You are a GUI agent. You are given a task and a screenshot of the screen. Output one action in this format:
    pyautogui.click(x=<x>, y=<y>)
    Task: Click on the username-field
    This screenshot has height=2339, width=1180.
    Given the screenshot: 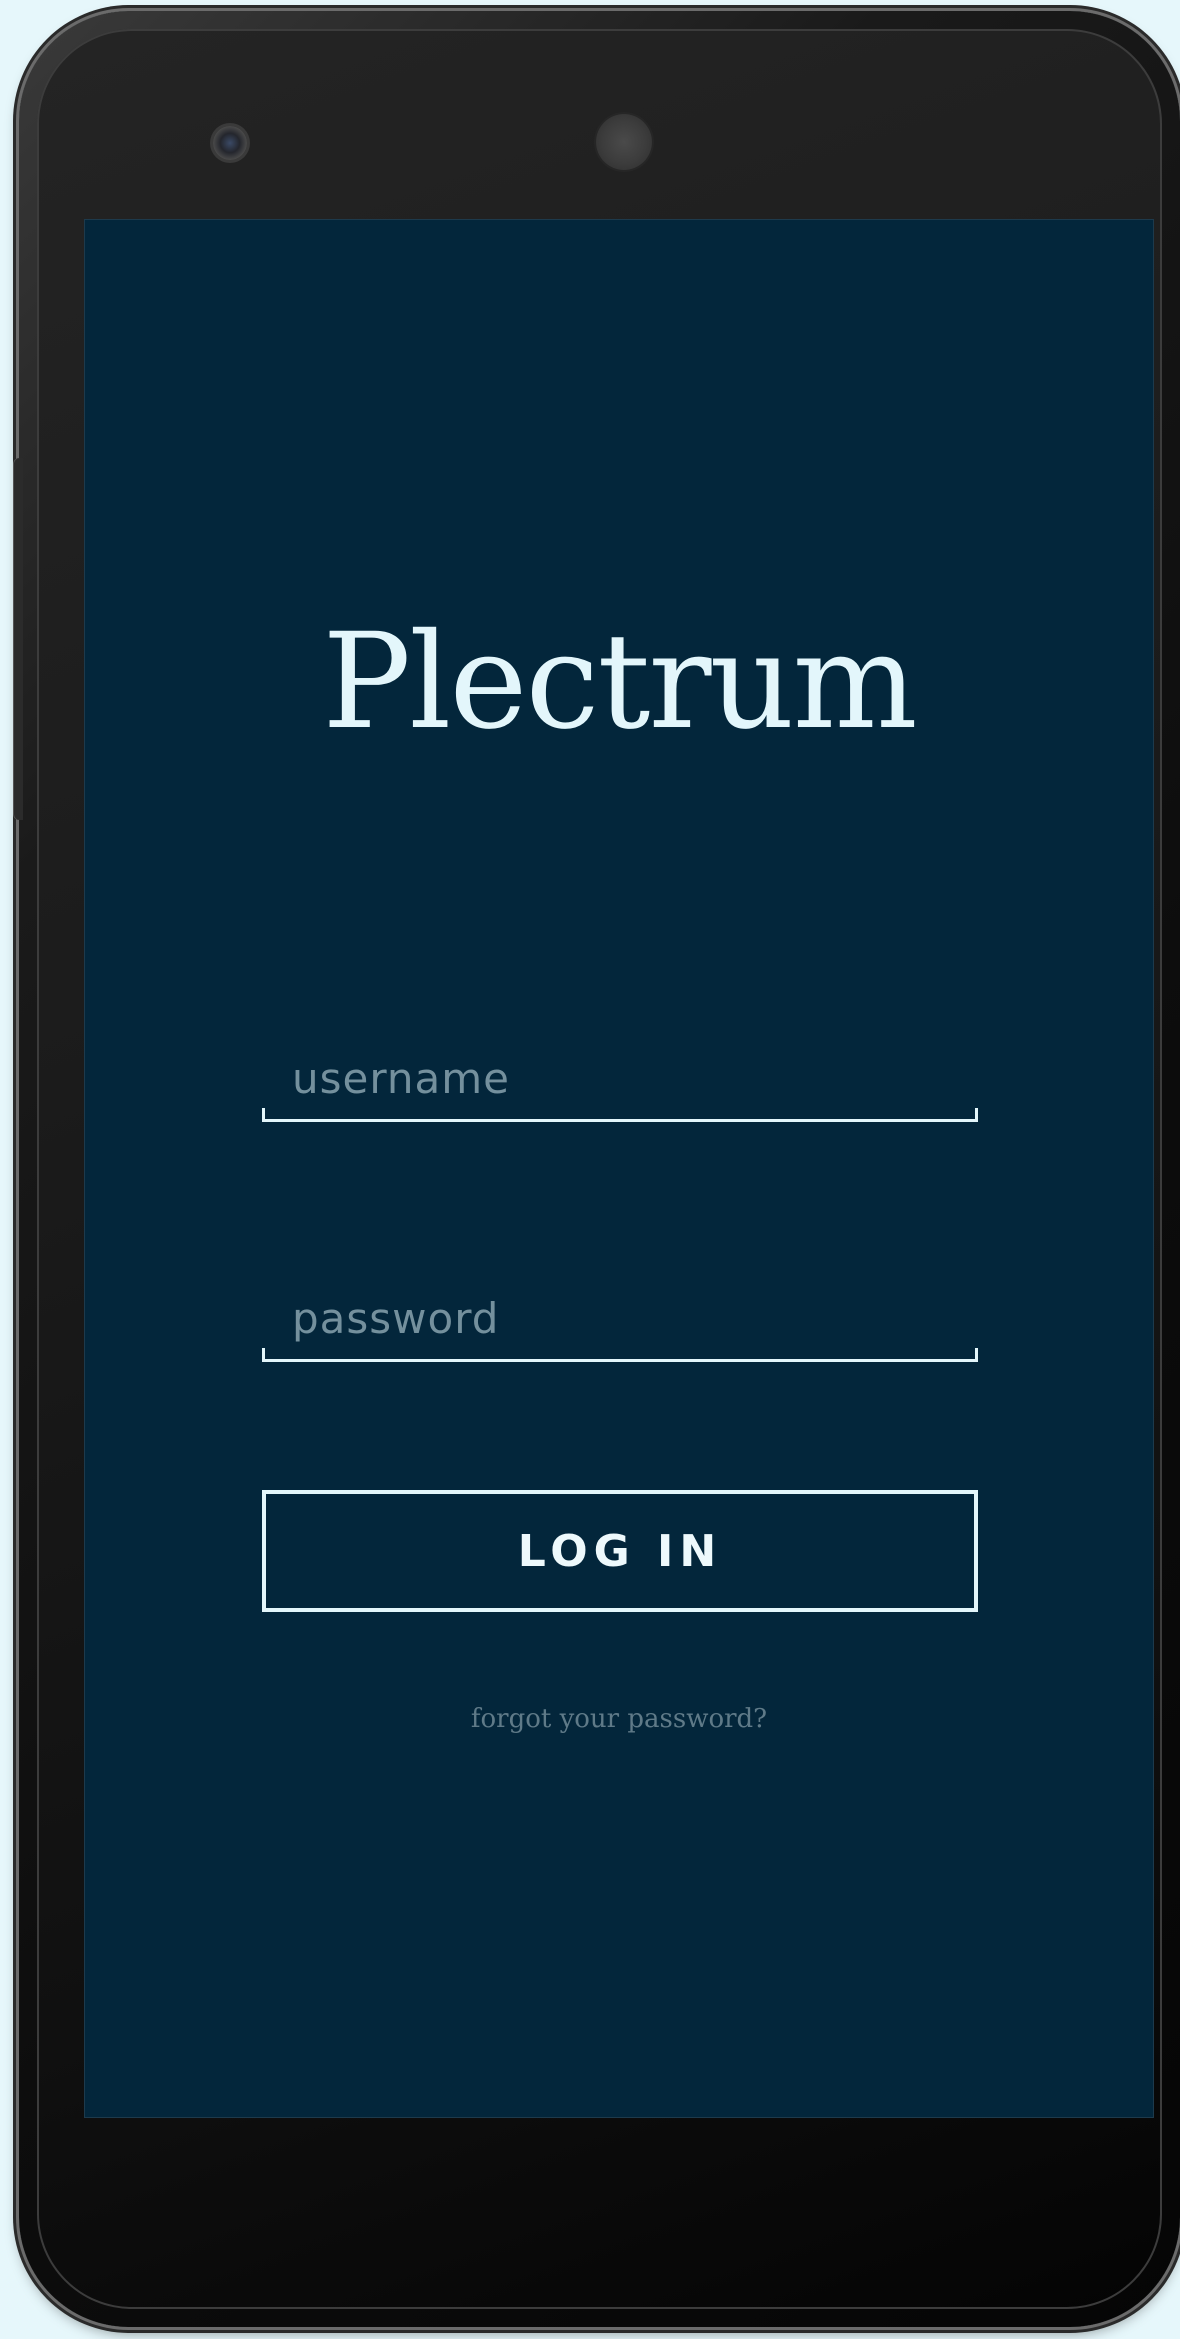 What is the action you would take?
    pyautogui.click(x=620, y=1082)
    